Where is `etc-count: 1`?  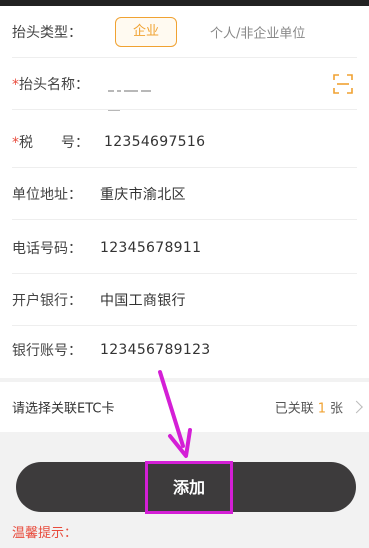
etc-count: 1 is located at coordinates (321, 409).